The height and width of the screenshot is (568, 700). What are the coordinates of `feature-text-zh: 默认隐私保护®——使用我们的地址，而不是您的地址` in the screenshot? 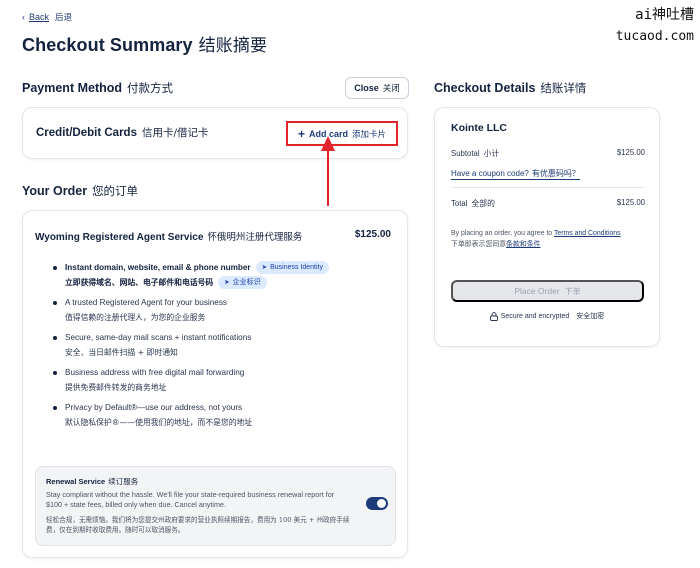 It's located at (159, 422).